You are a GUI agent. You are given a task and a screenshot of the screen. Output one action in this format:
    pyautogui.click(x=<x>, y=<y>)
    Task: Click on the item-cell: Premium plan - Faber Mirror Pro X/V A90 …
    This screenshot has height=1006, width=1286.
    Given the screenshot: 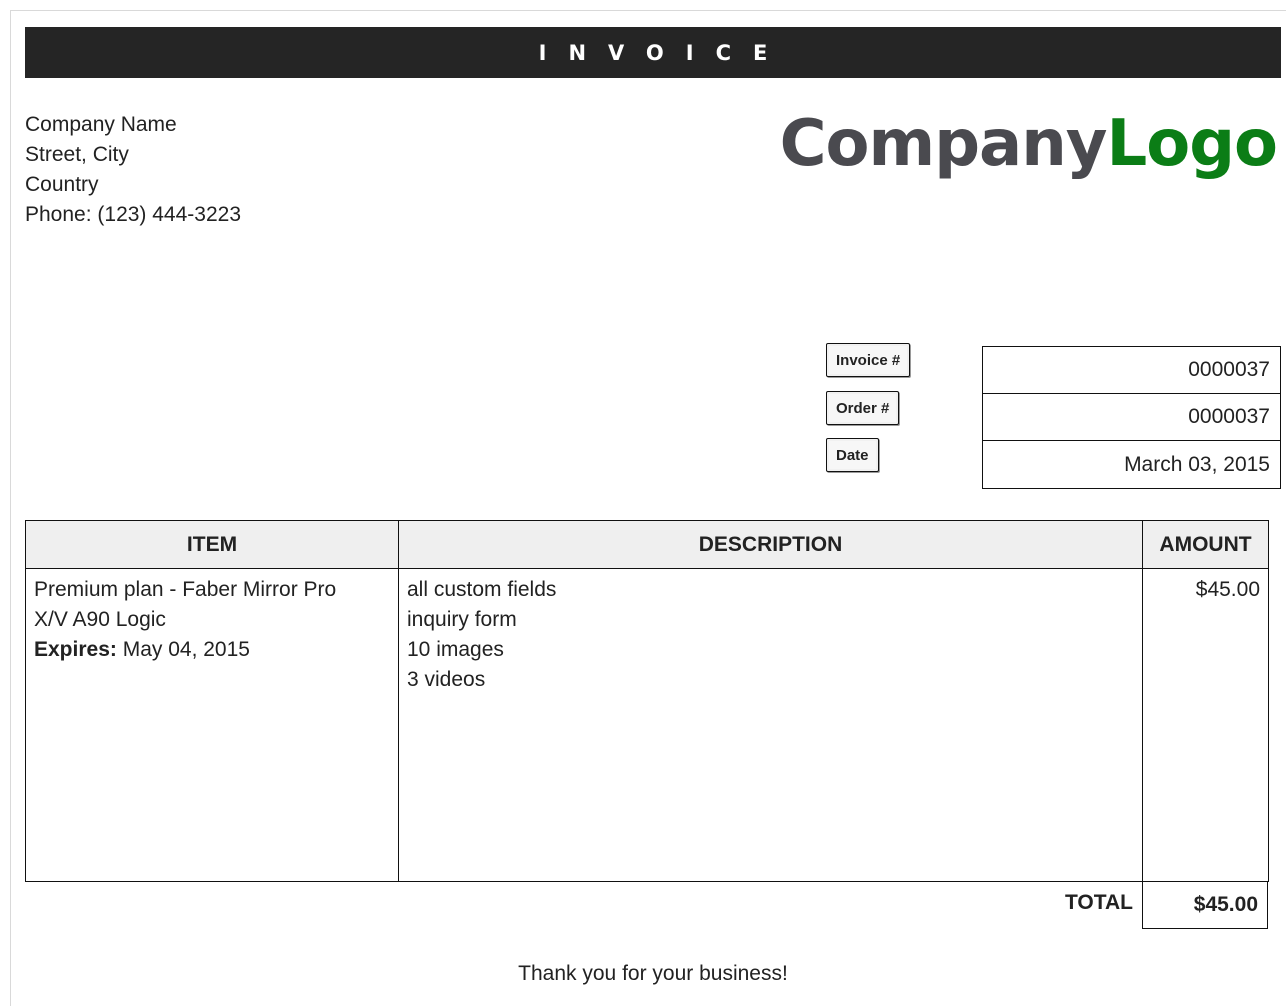 What is the action you would take?
    pyautogui.click(x=212, y=725)
    